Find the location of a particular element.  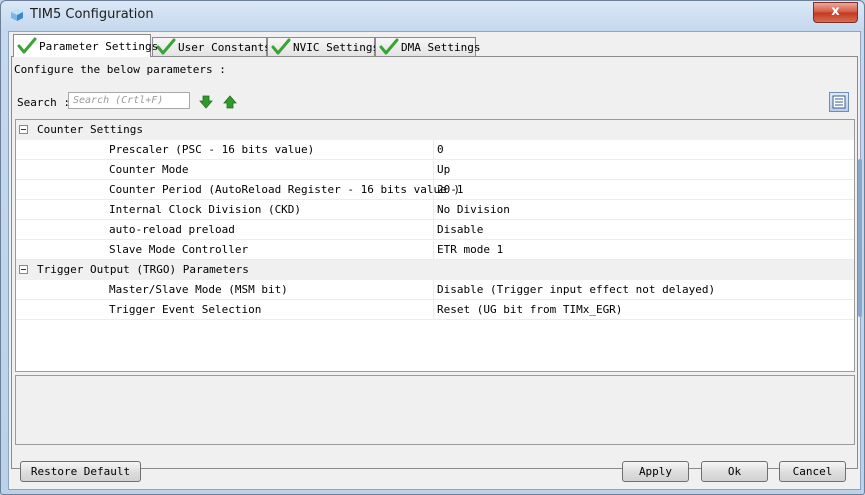

description-panel is located at coordinates (435, 410).